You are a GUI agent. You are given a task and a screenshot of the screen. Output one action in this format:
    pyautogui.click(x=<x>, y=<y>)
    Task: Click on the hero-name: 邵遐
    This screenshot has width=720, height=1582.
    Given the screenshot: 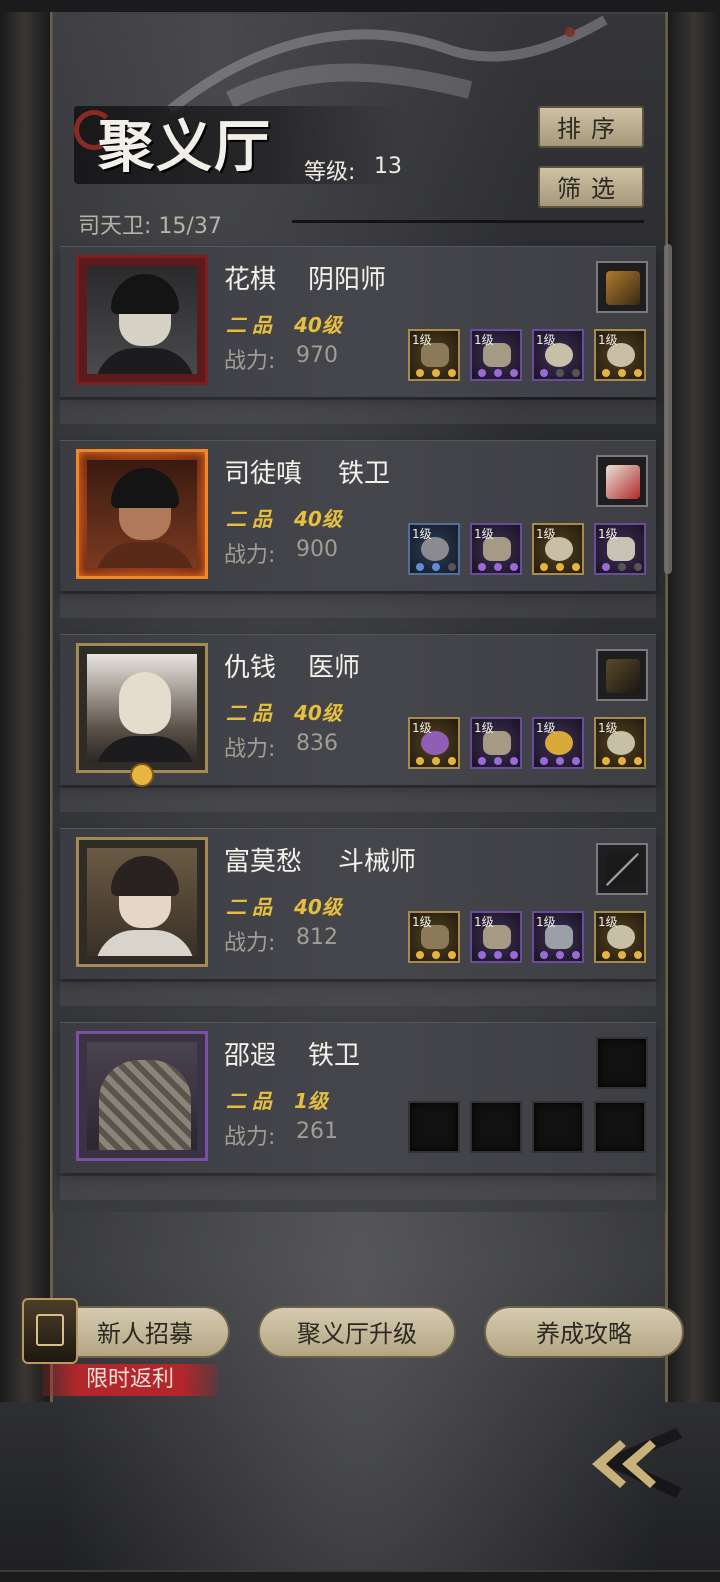 What is the action you would take?
    pyautogui.click(x=250, y=1056)
    